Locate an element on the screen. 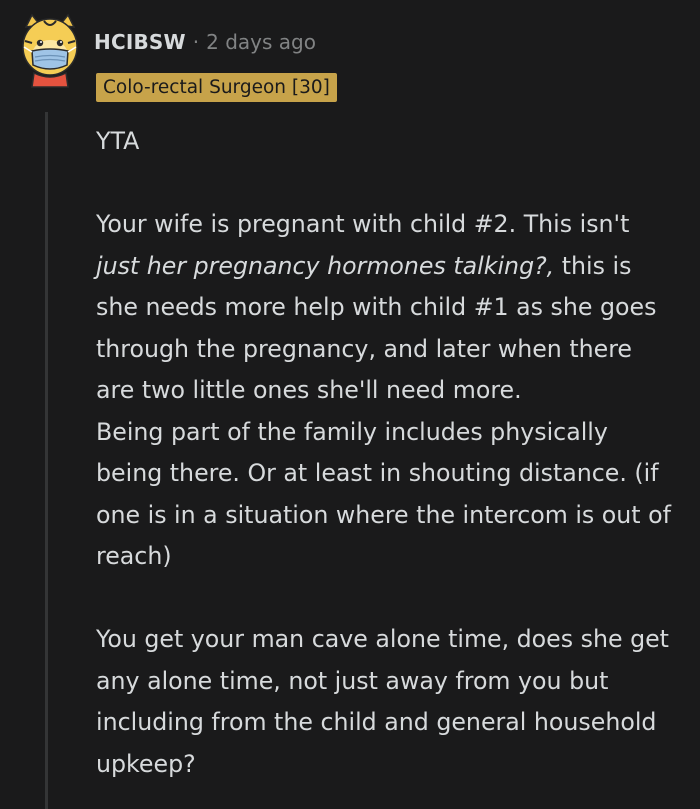  avatar is located at coordinates (50, 50).